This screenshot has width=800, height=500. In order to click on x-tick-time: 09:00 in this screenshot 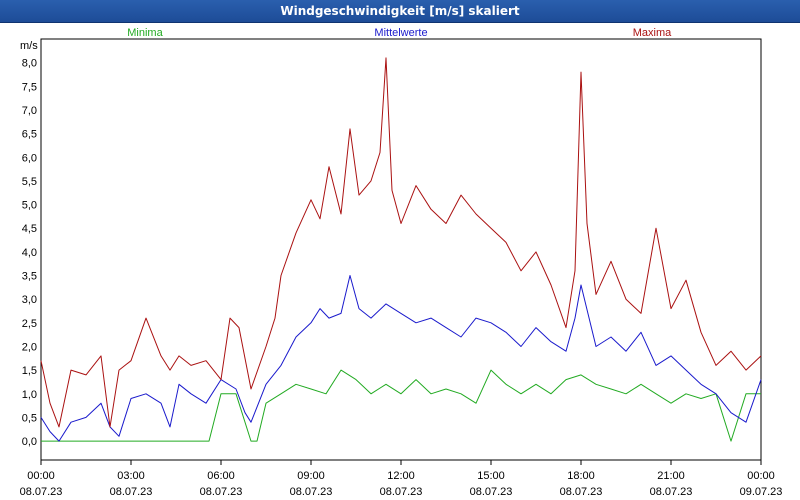, I will do `click(311, 476)`.